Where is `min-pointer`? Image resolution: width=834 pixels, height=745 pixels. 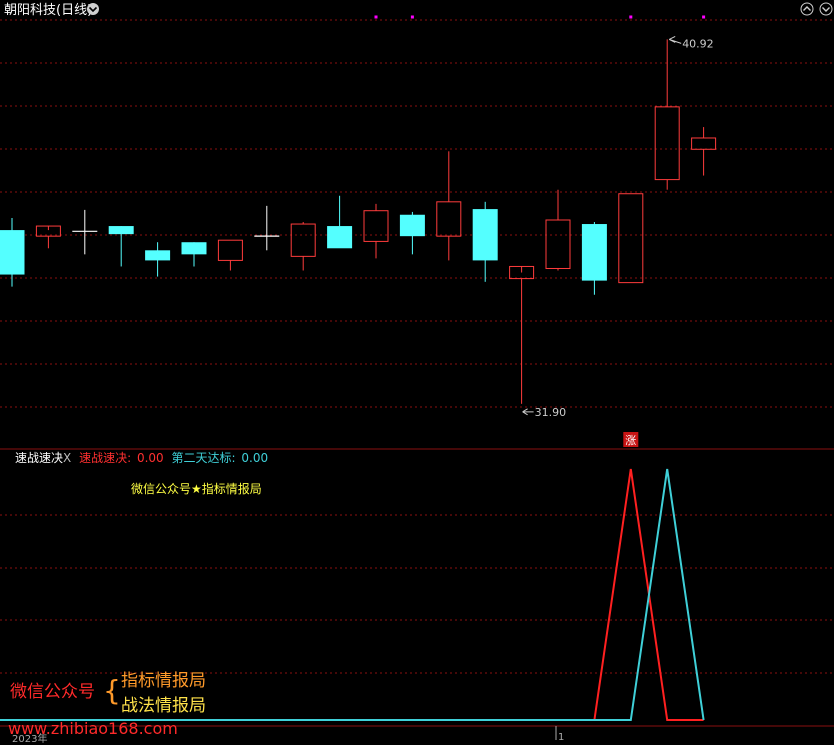 min-pointer is located at coordinates (528, 412).